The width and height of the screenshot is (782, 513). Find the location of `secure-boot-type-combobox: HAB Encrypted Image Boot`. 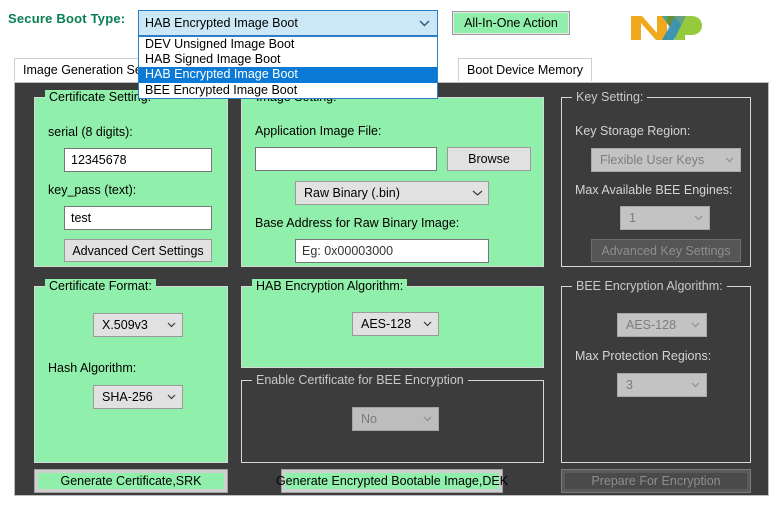

secure-boot-type-combobox: HAB Encrypted Image Boot is located at coordinates (288, 23).